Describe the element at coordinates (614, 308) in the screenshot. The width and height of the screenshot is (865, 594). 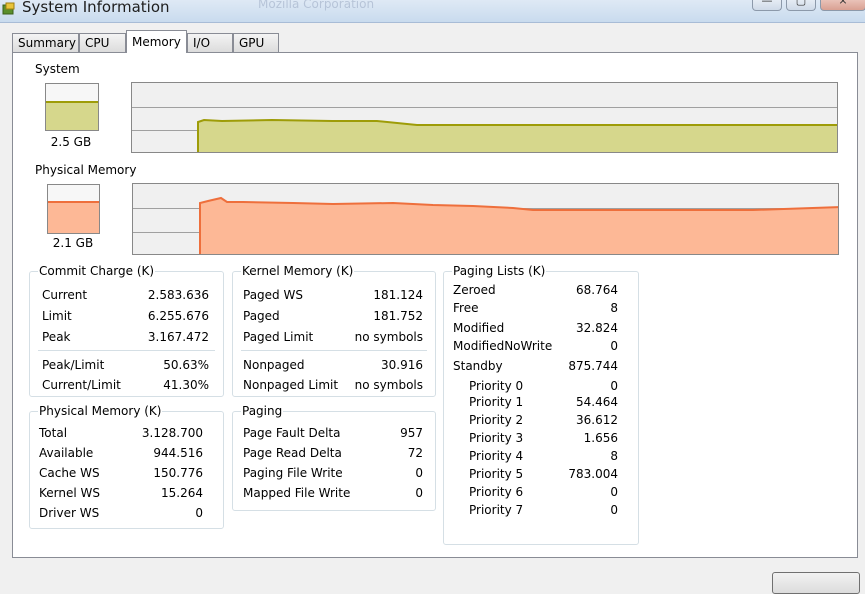
I see `paging-lists-free-value: 8` at that location.